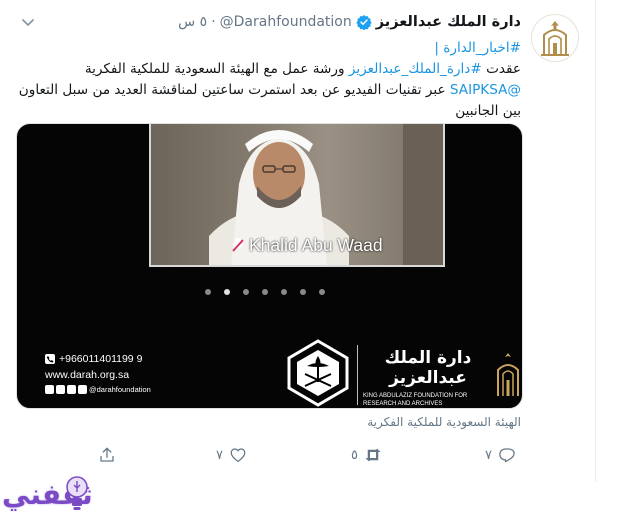 This screenshot has width=630, height=526. I want to click on chevron-down-icon, so click(28, 22).